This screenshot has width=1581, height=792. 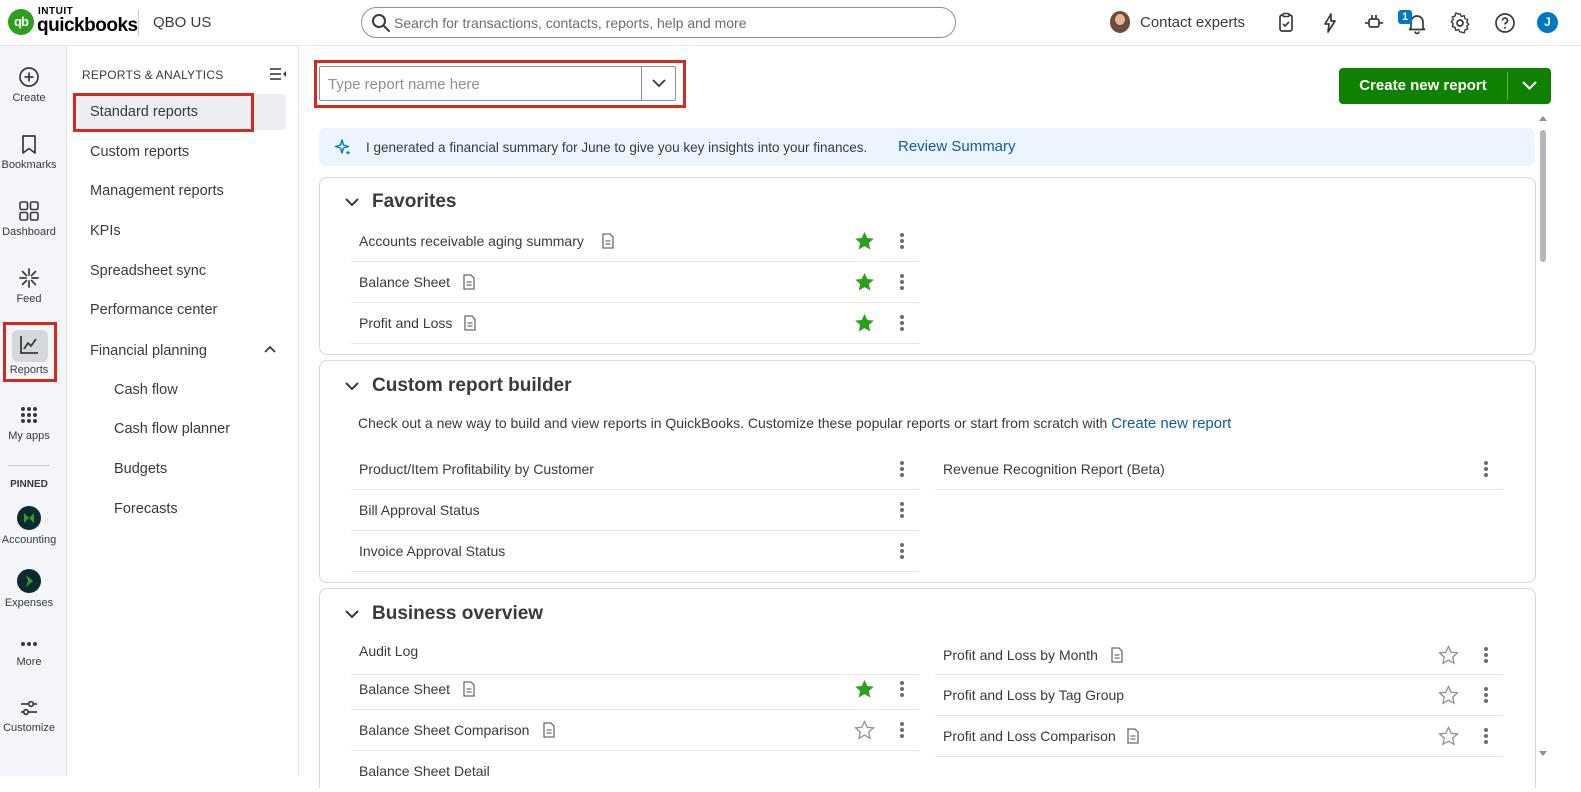 What do you see at coordinates (476, 469) in the screenshot?
I see `report-name: Product/Item Profitability by Customer` at bounding box center [476, 469].